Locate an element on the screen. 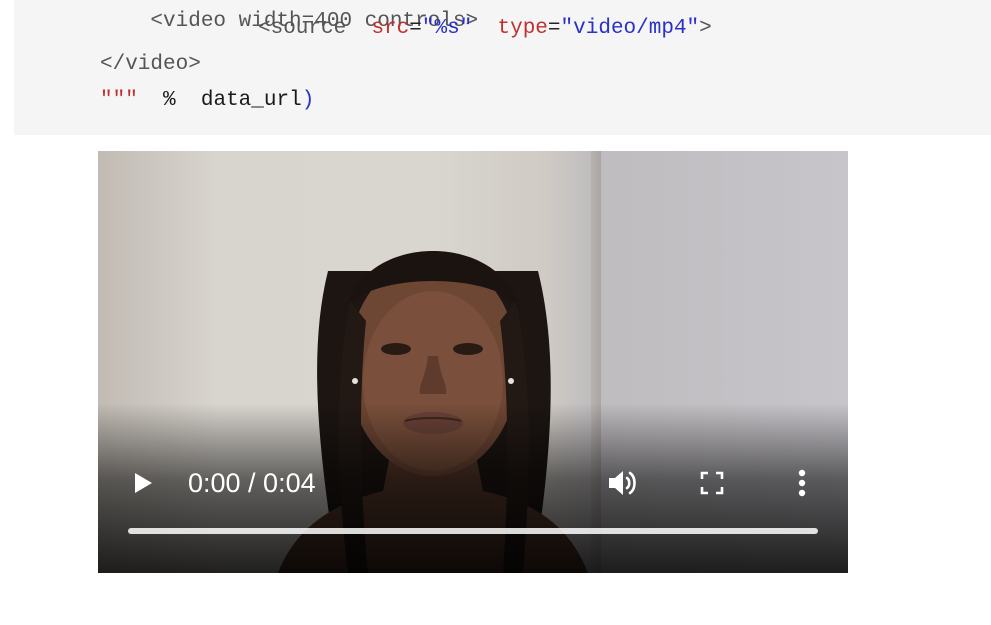 The image size is (991, 625). code-line-format: """ % data_url) is located at coordinates (207, 101).